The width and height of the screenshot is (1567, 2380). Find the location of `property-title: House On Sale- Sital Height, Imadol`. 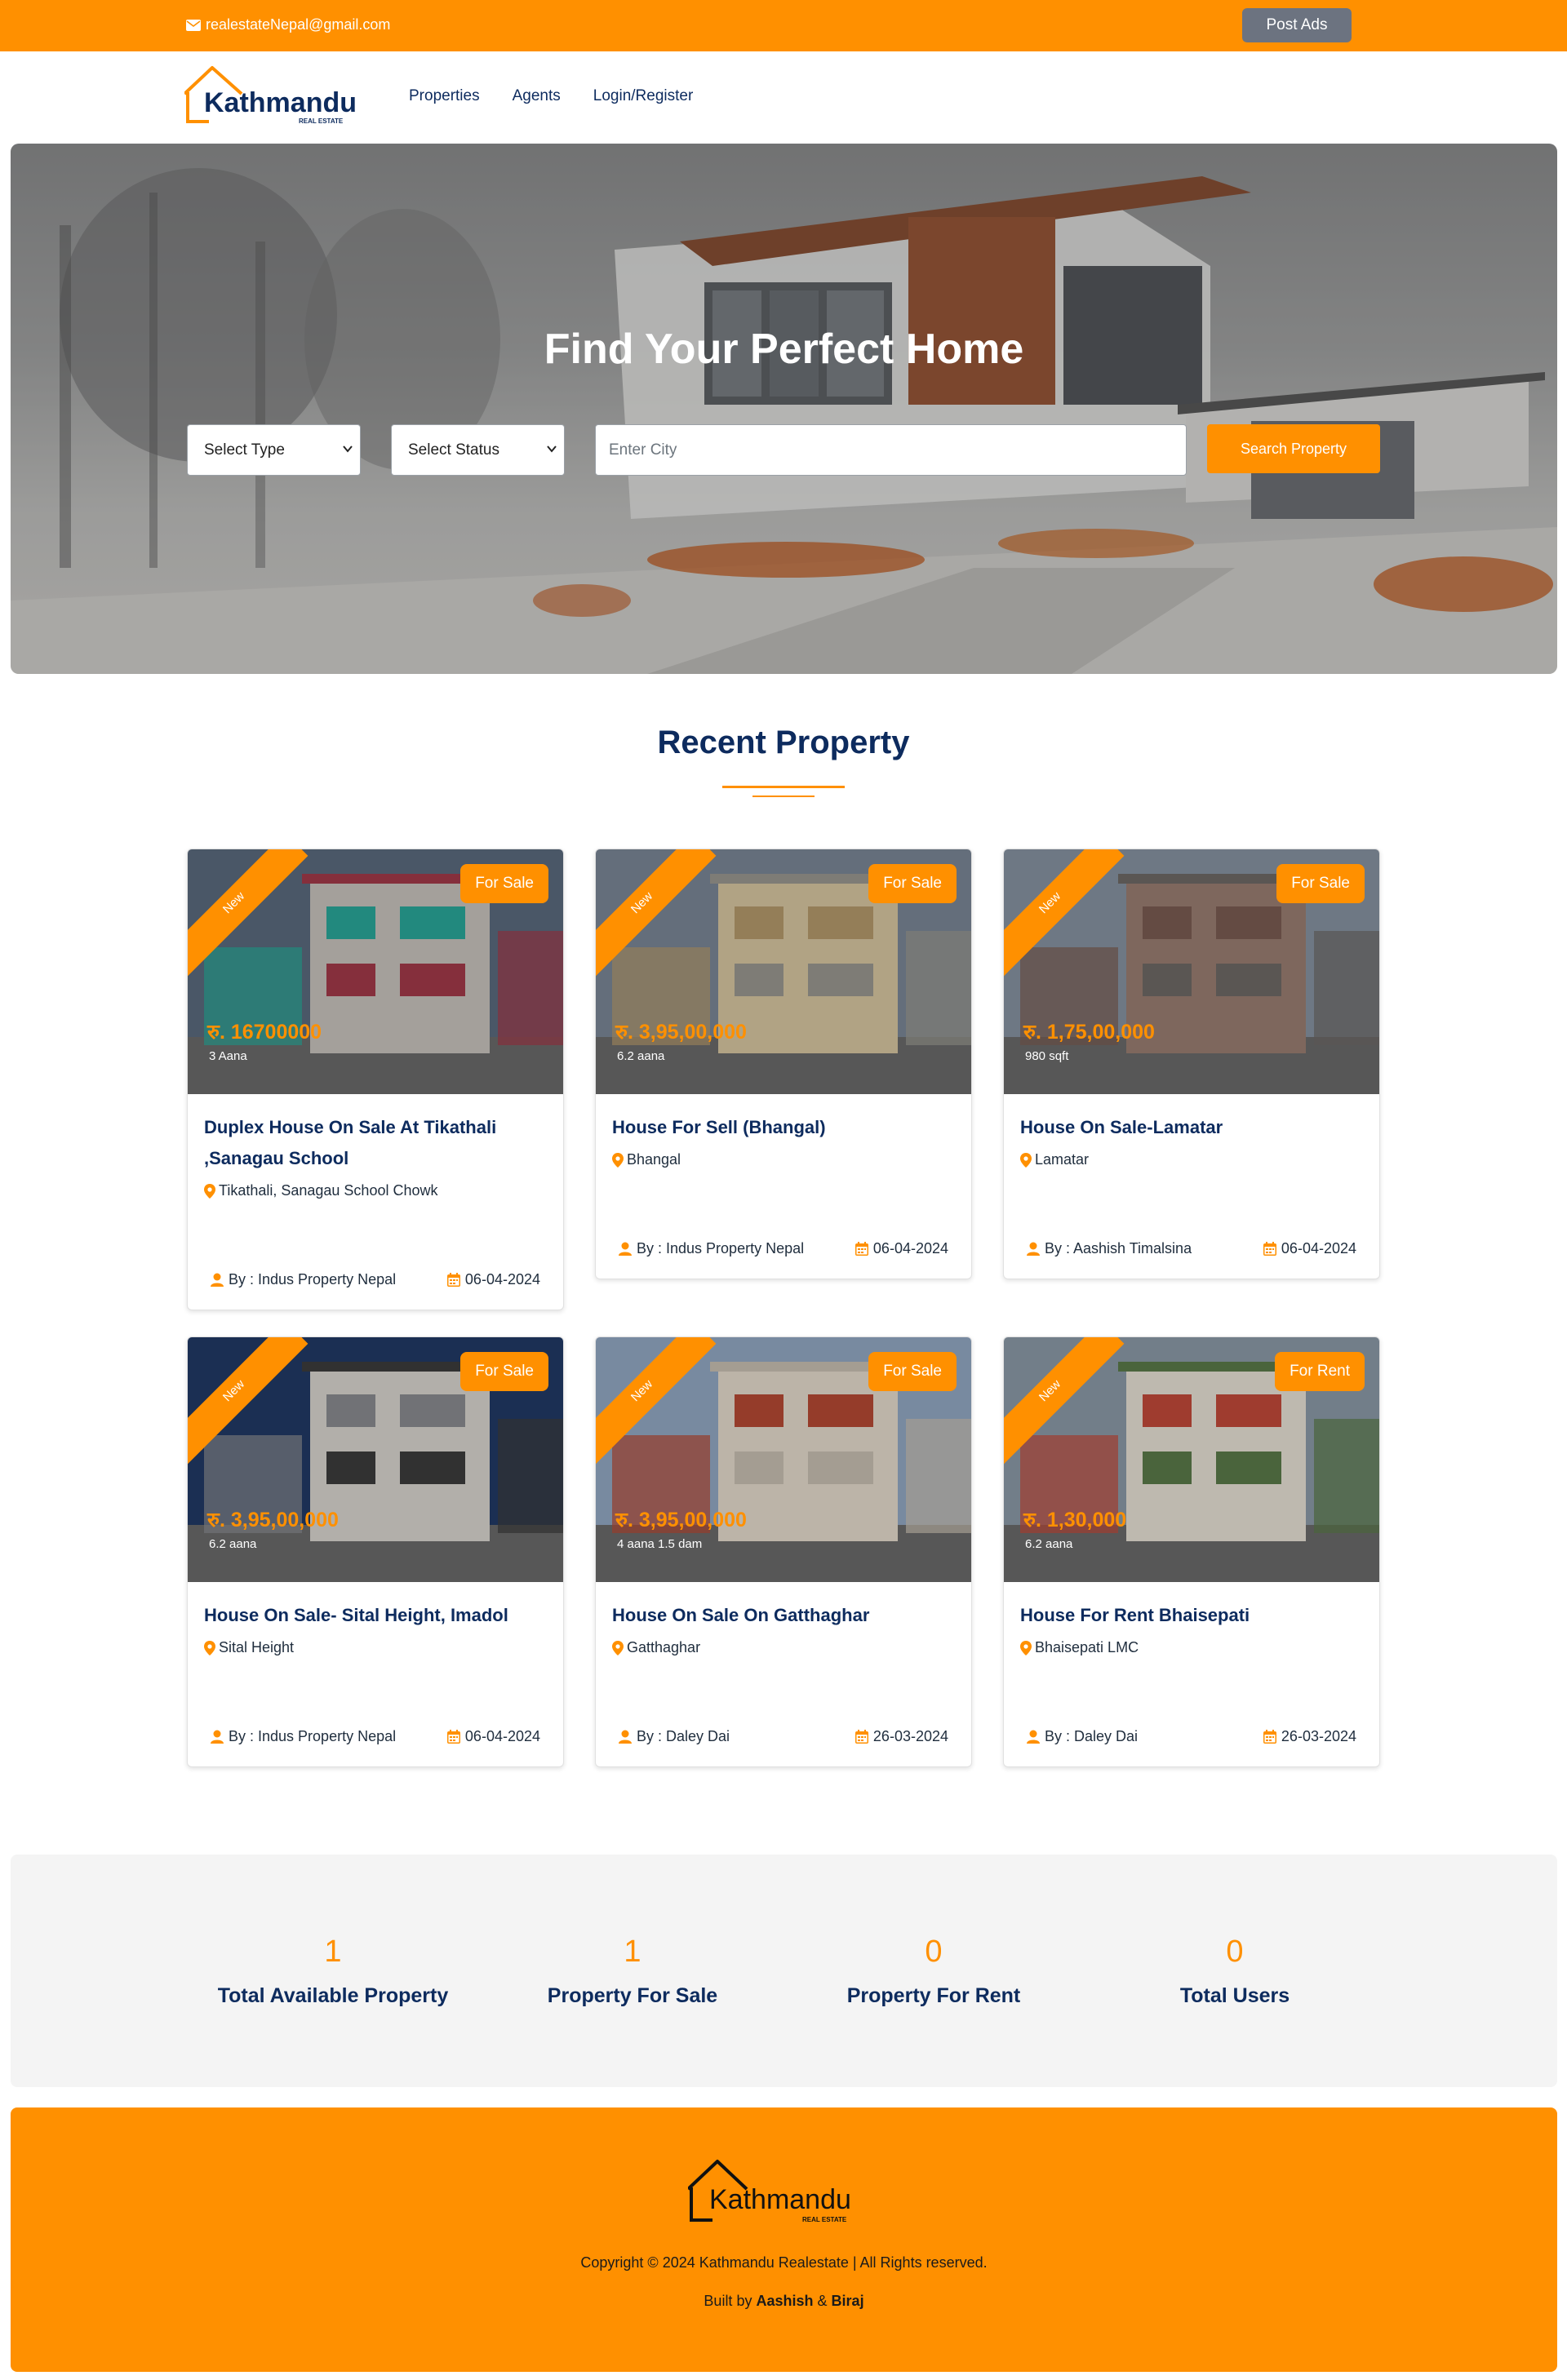

property-title: House On Sale- Sital Height, Imadol is located at coordinates (375, 1615).